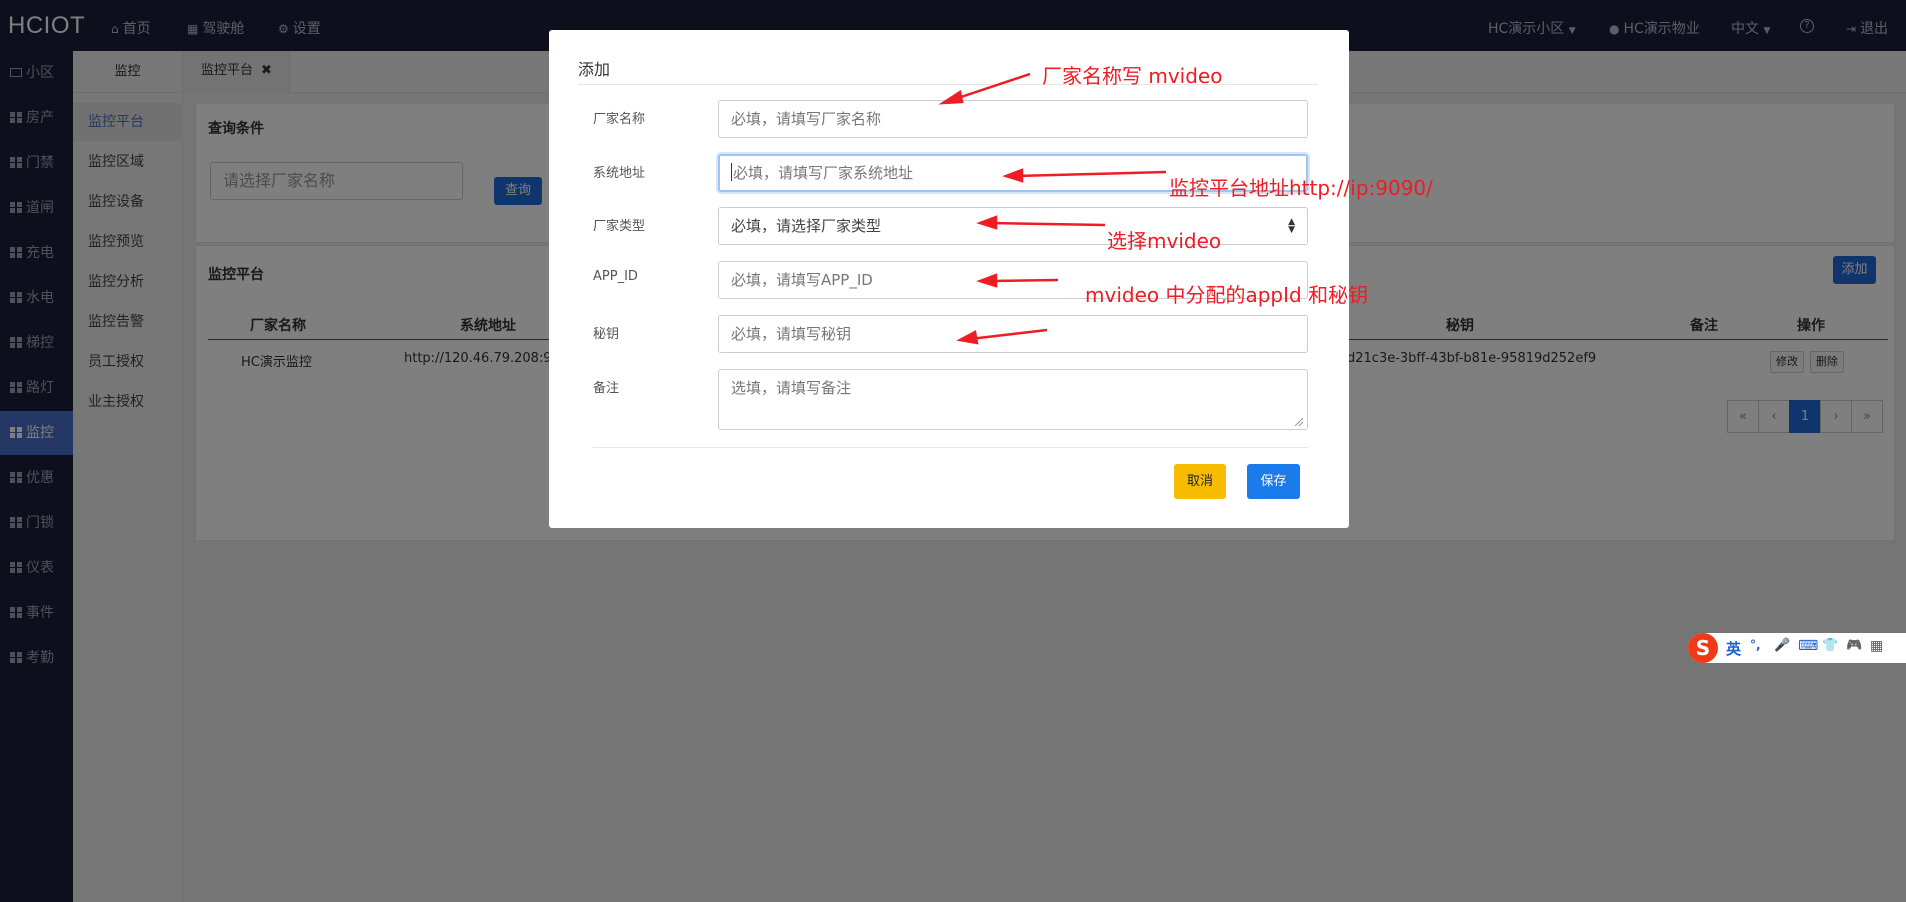 This screenshot has width=1906, height=902. What do you see at coordinates (1164, 241) in the screenshot?
I see `annotation-vendor-type: 选择mvideo` at bounding box center [1164, 241].